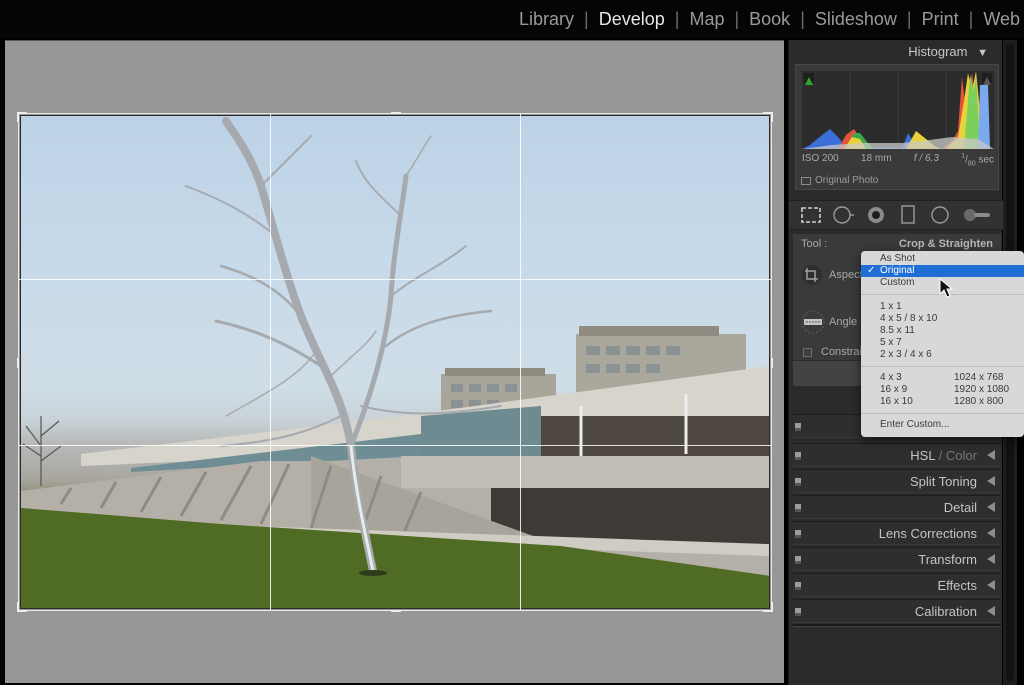  What do you see at coordinates (813, 322) in the screenshot?
I see `straighten-tool-icon` at bounding box center [813, 322].